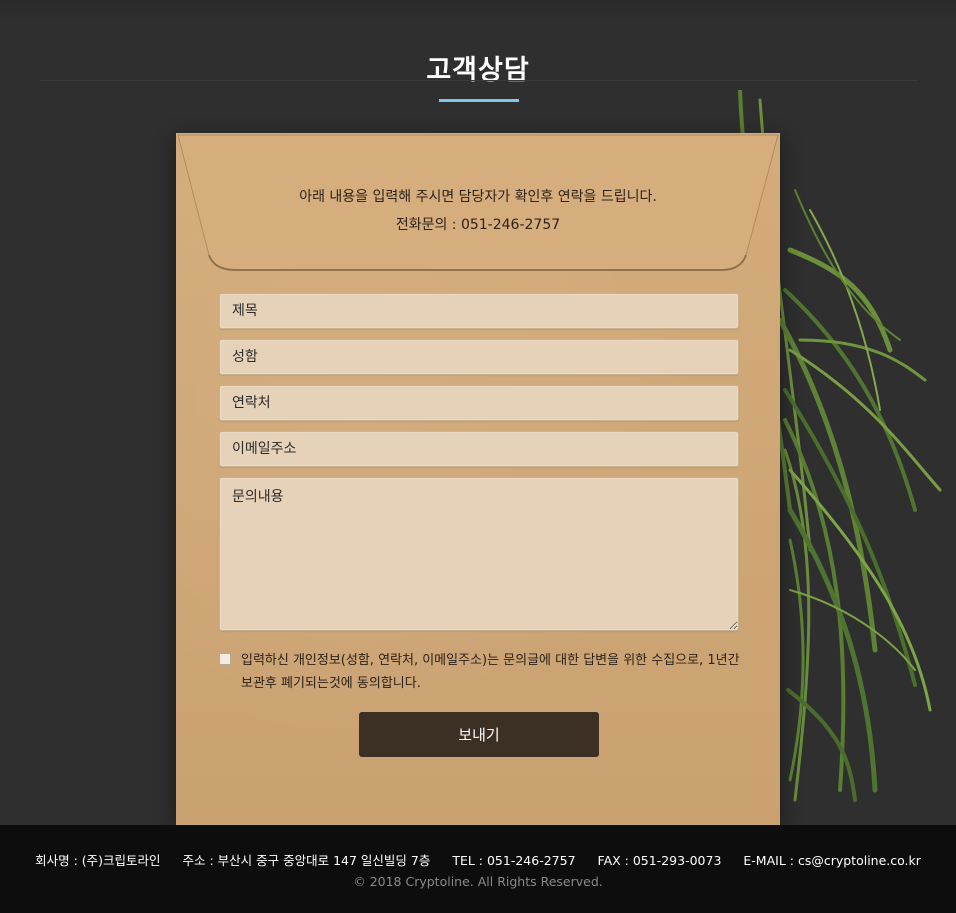 This screenshot has width=956, height=913. I want to click on footer-tel: TEL : 051-246-2757, so click(514, 860).